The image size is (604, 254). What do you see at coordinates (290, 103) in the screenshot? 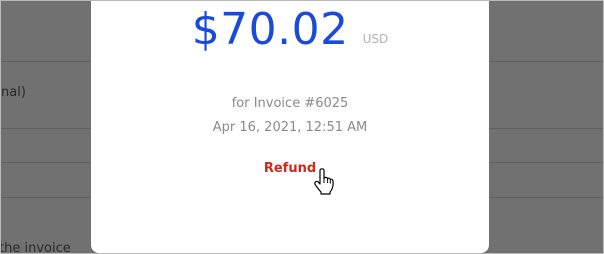
I see `invoice-reference: for Invoice #6025` at bounding box center [290, 103].